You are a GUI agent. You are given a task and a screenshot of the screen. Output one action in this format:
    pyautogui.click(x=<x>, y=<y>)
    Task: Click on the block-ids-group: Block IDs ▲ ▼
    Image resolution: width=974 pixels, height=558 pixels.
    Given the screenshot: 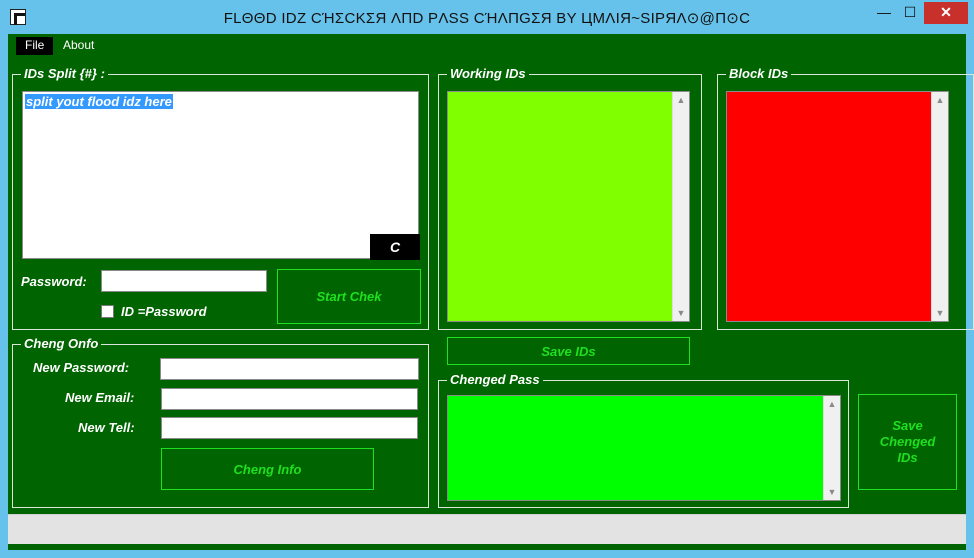 What is the action you would take?
    pyautogui.click(x=845, y=198)
    